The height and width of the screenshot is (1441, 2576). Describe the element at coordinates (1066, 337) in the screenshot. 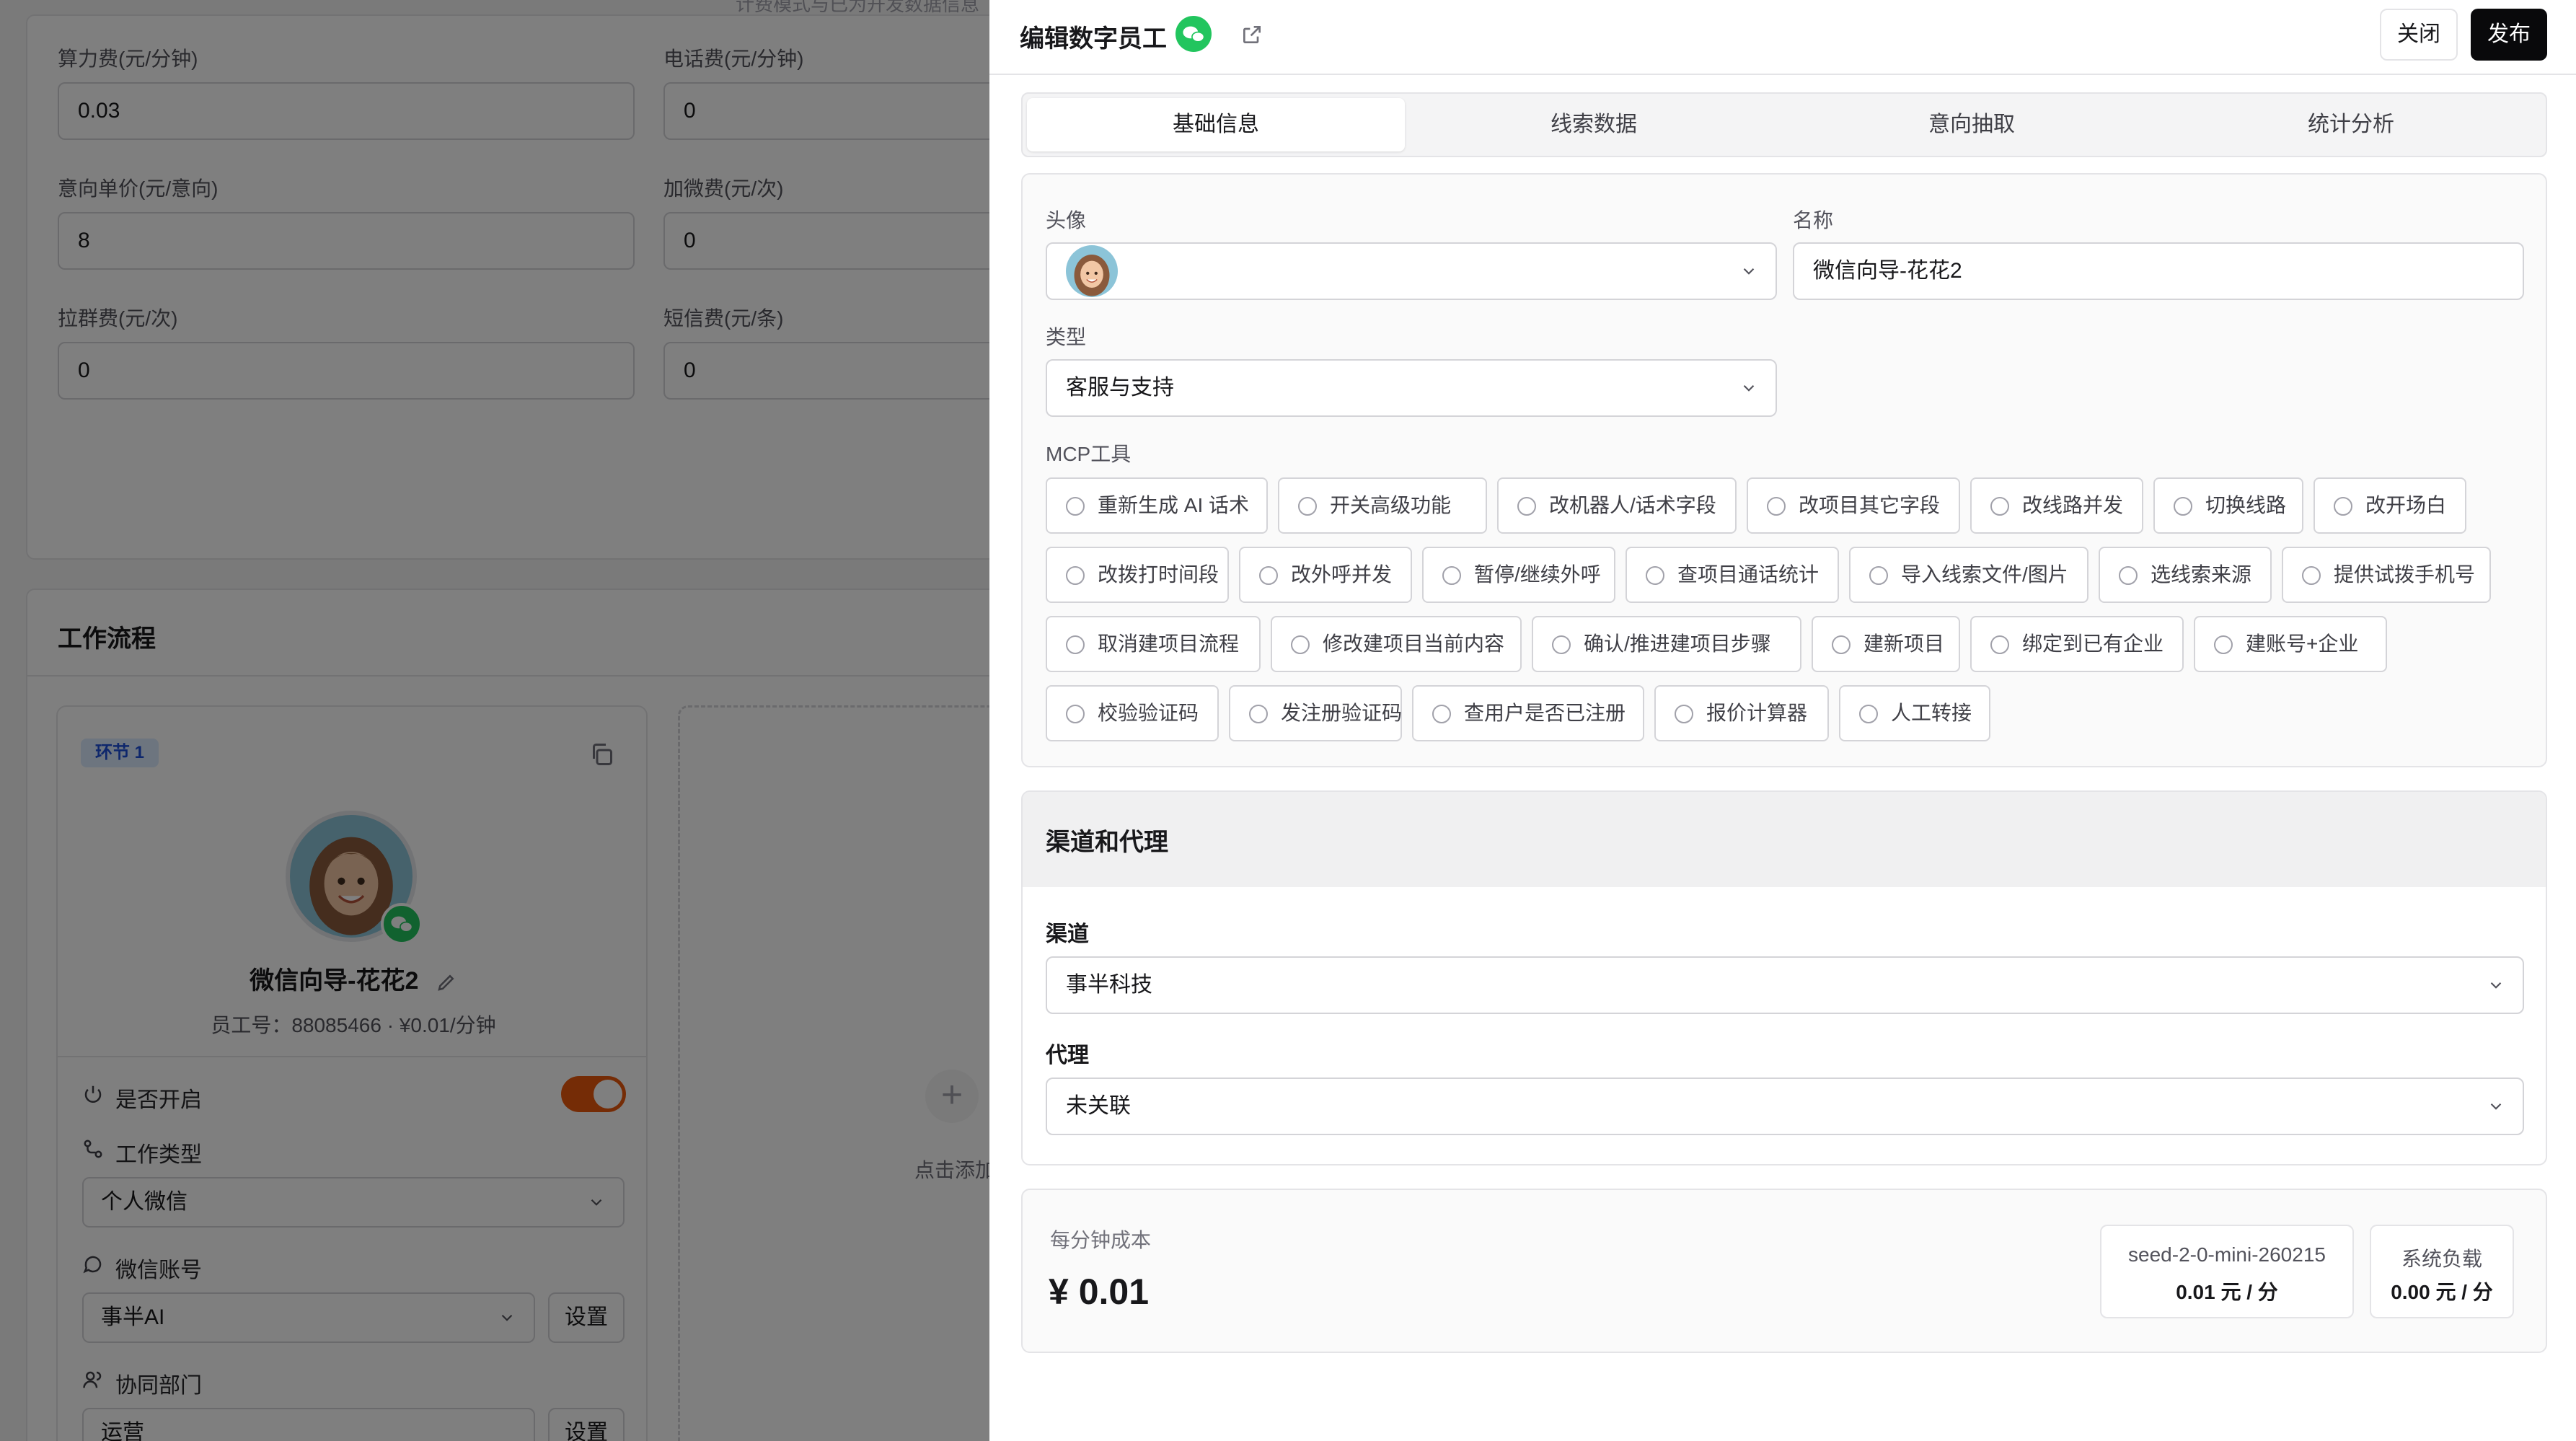

I see `type-label: 类型` at that location.